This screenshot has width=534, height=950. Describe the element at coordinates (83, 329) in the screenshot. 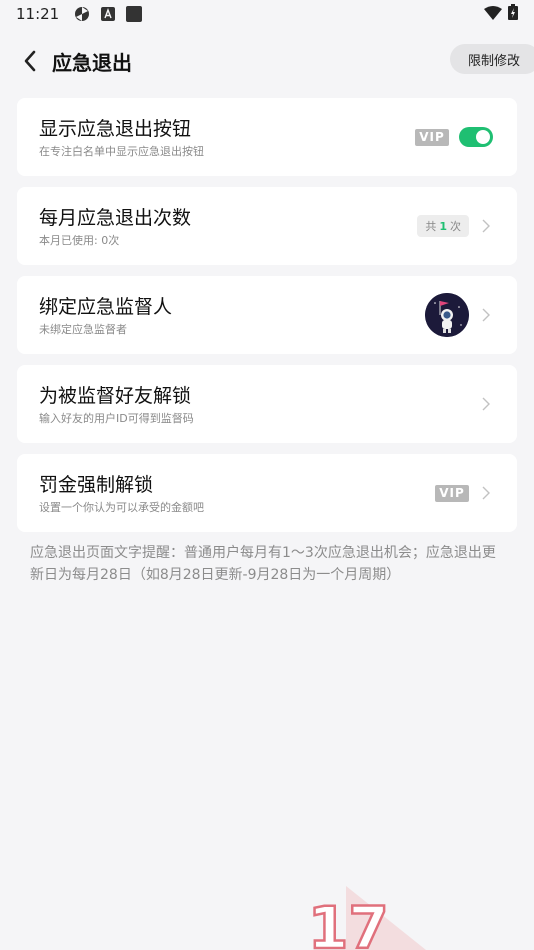

I see `setting-subtitle: 未绑定应急监督者` at that location.